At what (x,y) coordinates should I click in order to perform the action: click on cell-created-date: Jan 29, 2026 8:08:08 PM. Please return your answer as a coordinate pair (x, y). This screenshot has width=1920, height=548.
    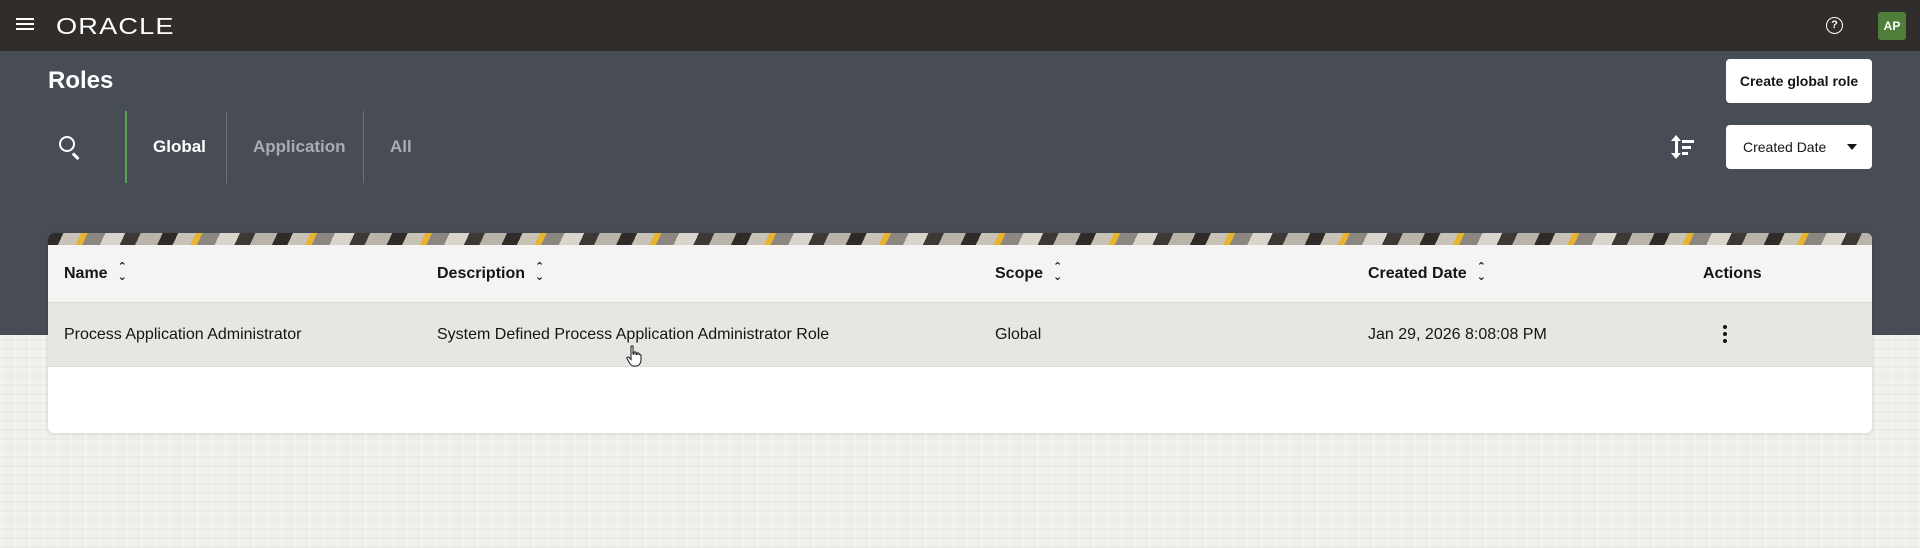
    Looking at the image, I should click on (1457, 334).